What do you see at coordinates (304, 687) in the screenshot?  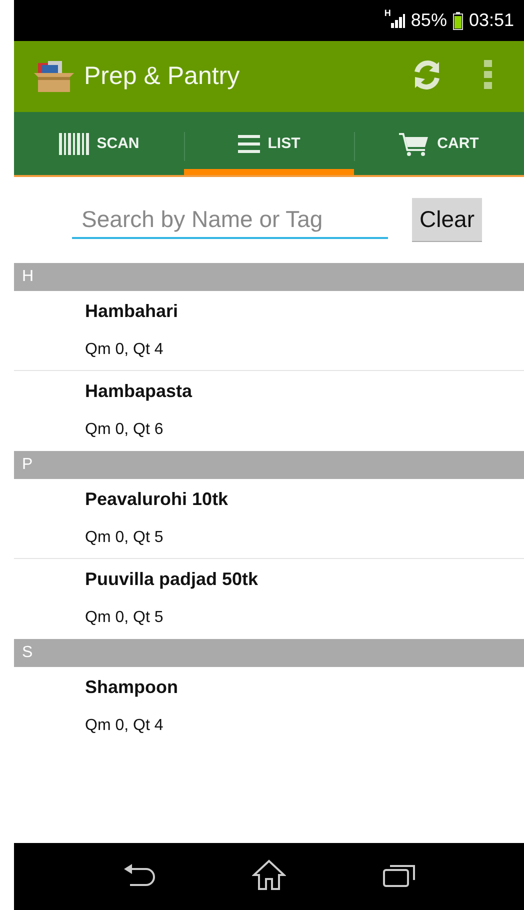 I see `item-name: Shampoon` at bounding box center [304, 687].